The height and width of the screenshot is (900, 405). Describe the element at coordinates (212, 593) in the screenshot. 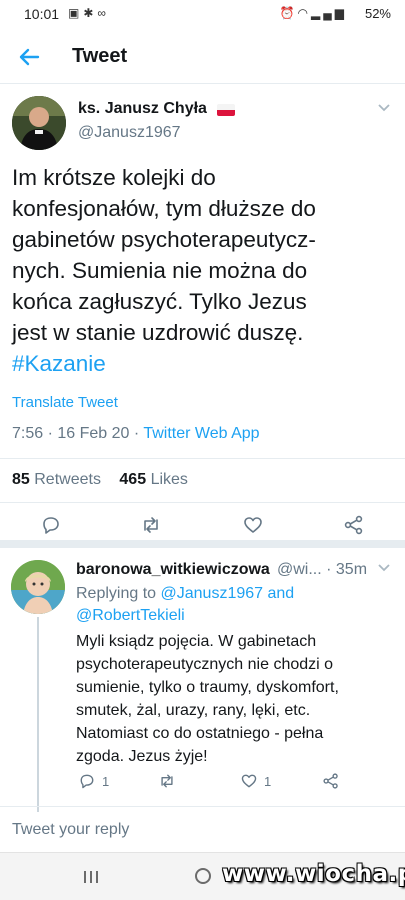

I see `mention-link: @Janusz1967` at that location.